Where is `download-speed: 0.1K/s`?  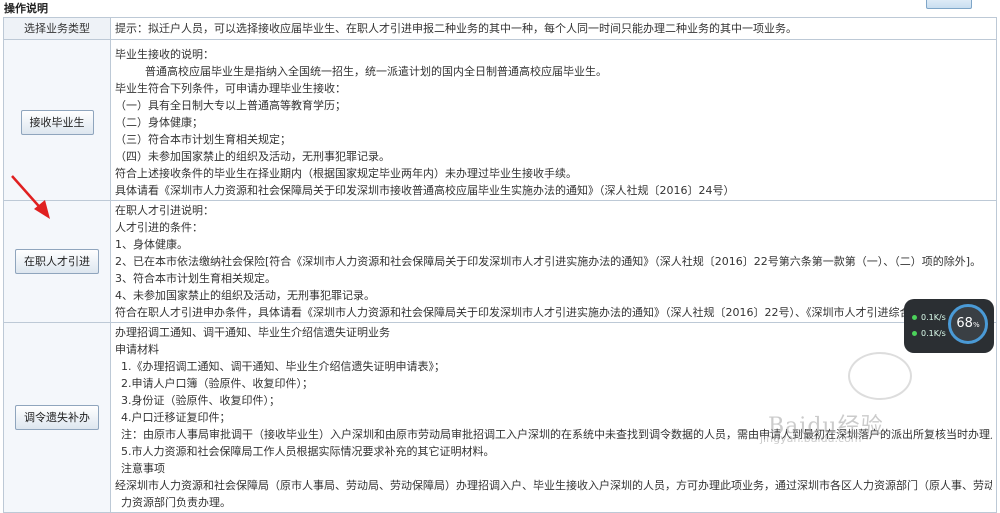
download-speed: 0.1K/s is located at coordinates (929, 333).